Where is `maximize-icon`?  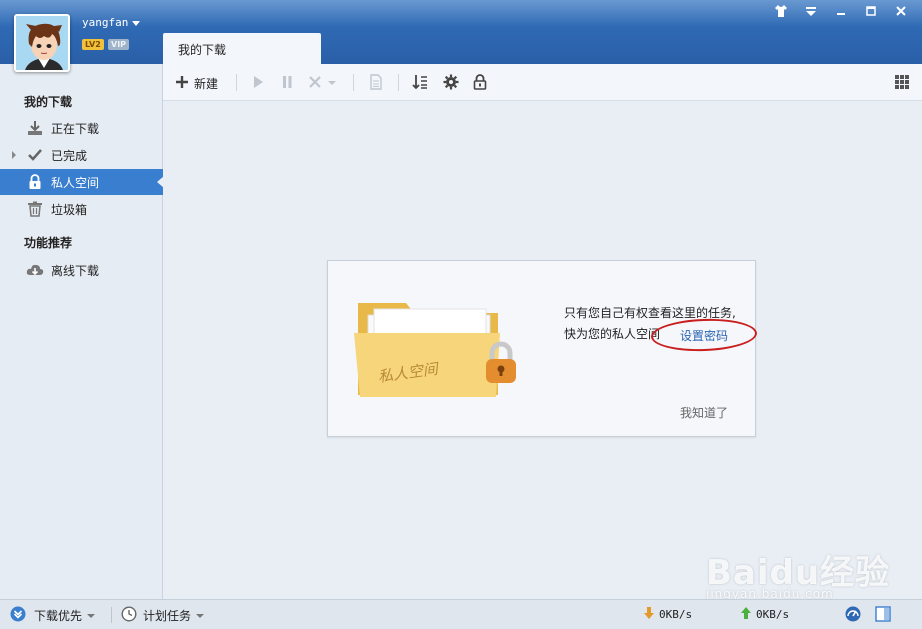 maximize-icon is located at coordinates (871, 13).